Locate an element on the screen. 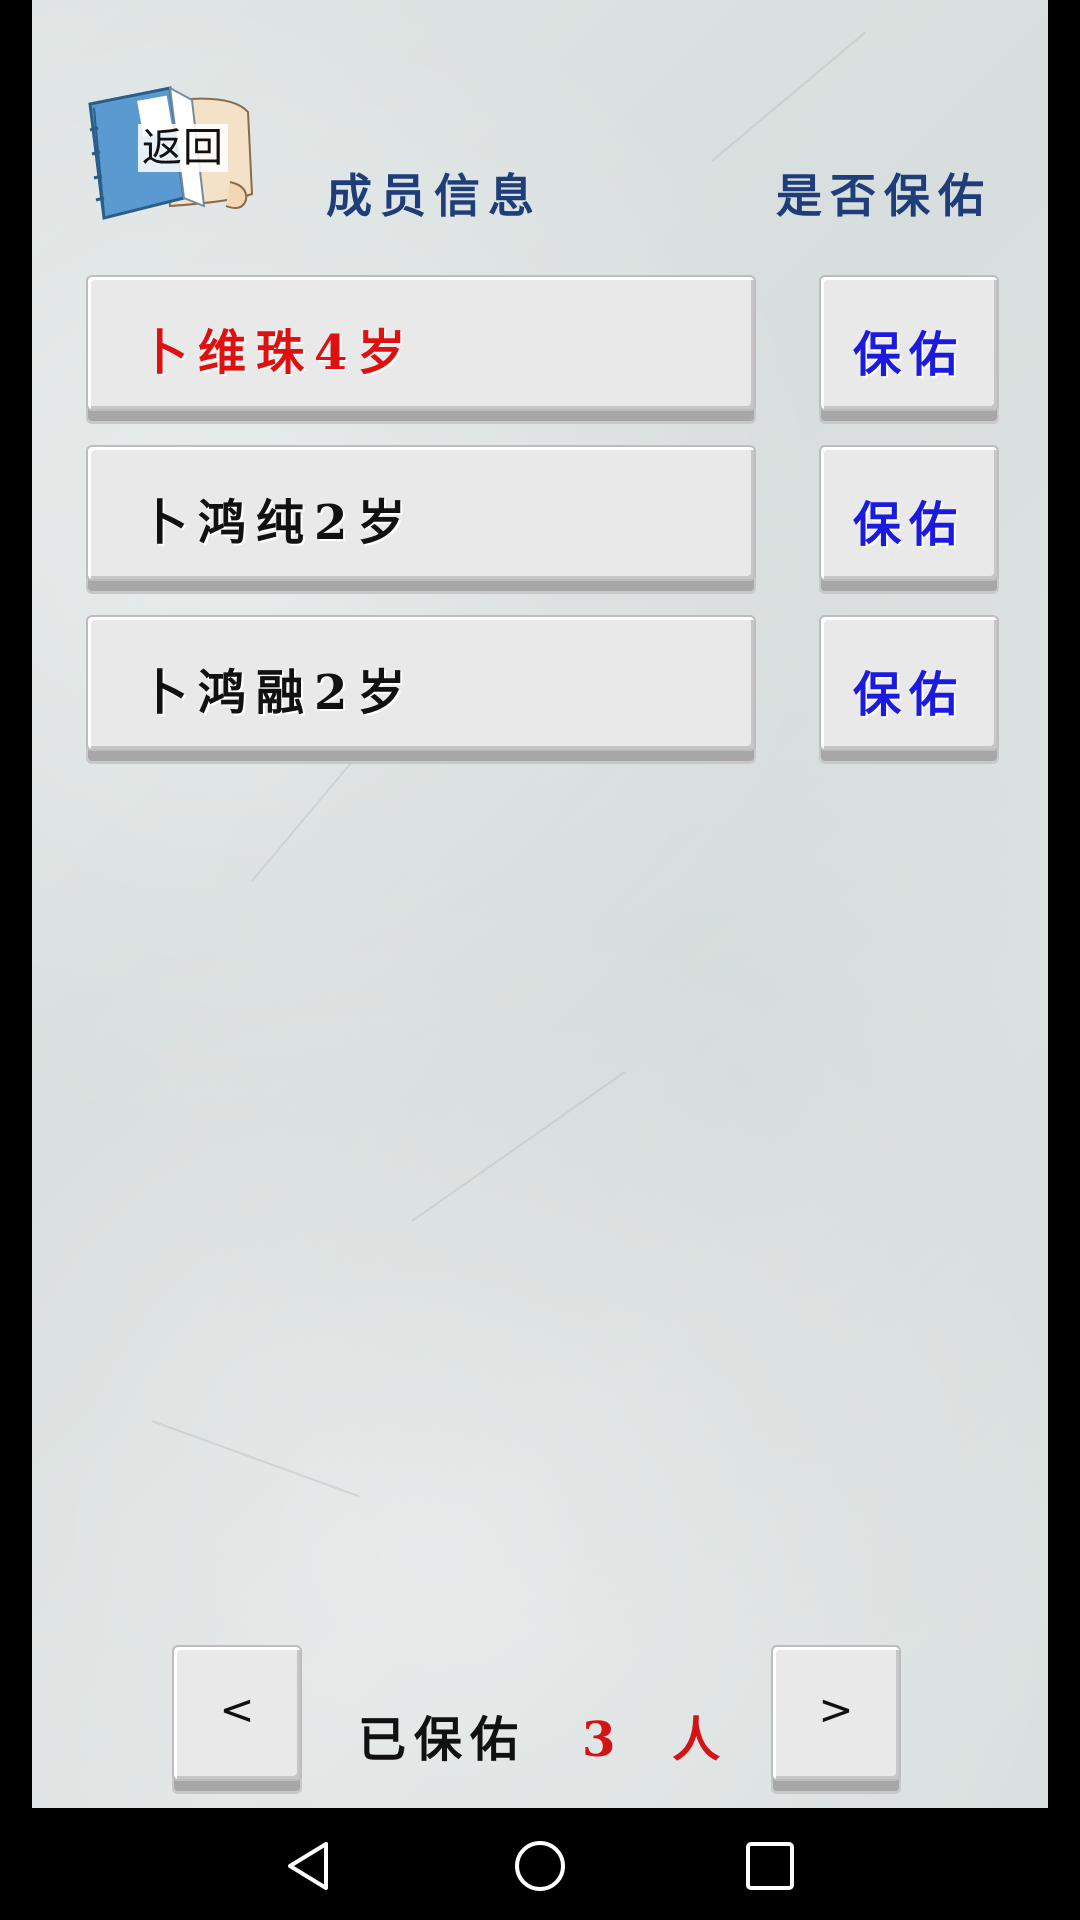 This screenshot has width=1080, height=1920. home-circle-icon is located at coordinates (540, 1866).